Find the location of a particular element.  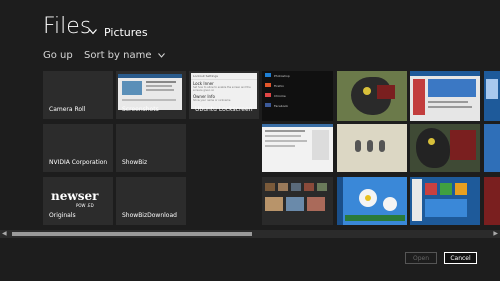

scroll-right-icon: ▶ is located at coordinates (495, 233).